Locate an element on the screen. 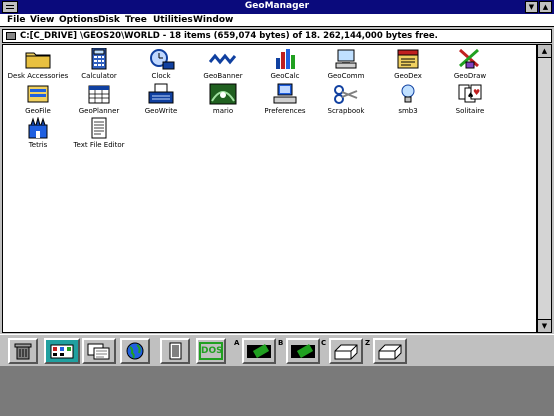 Image resolution: width=554 pixels, height=416 pixels. drive-a-button is located at coordinates (259, 351).